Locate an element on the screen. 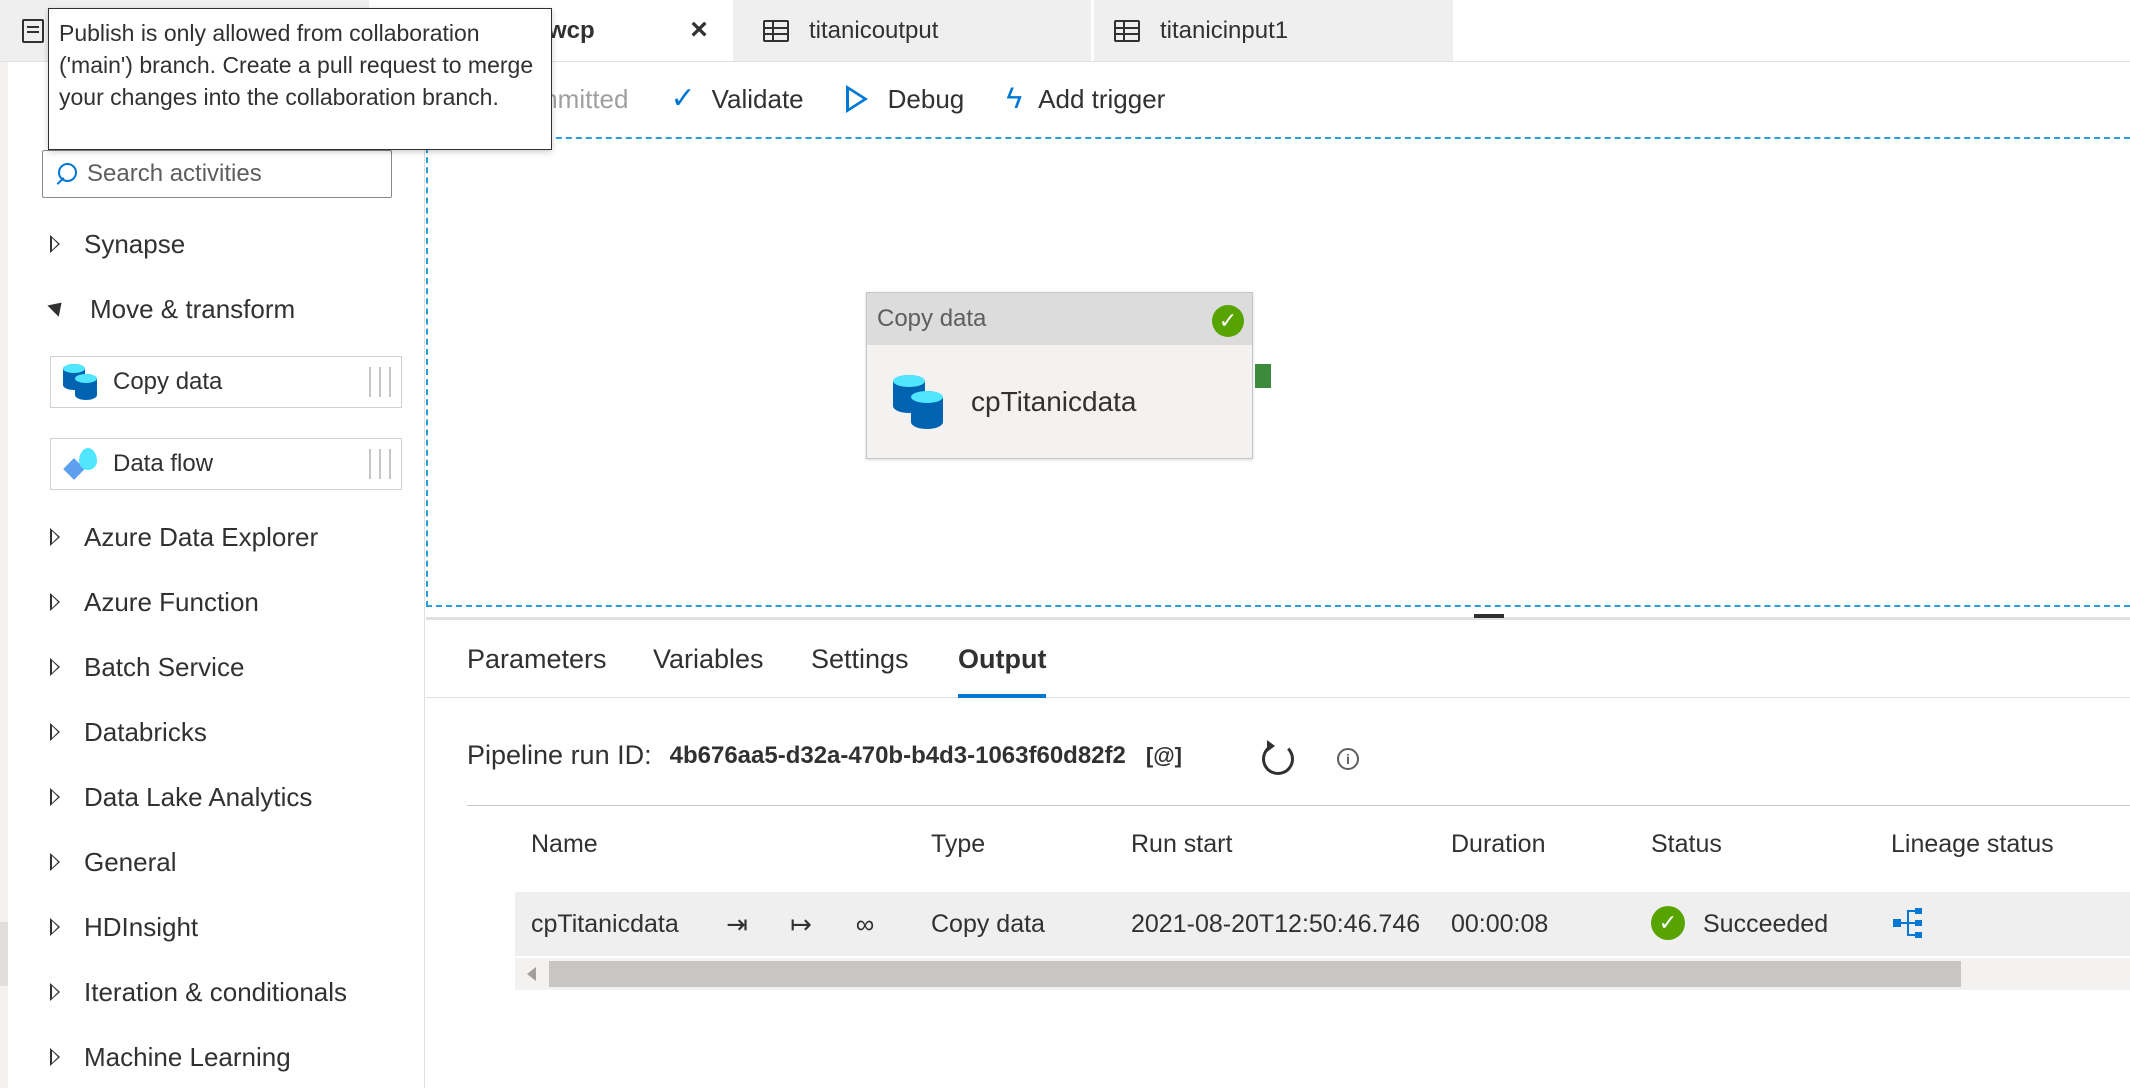  category-hdinsight: HDInsight is located at coordinates (124, 927).